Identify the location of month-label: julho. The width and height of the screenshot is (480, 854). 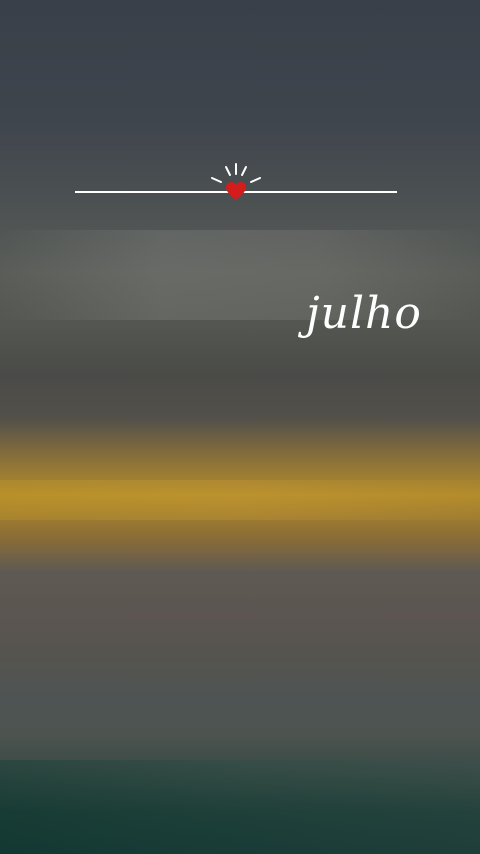
(364, 313).